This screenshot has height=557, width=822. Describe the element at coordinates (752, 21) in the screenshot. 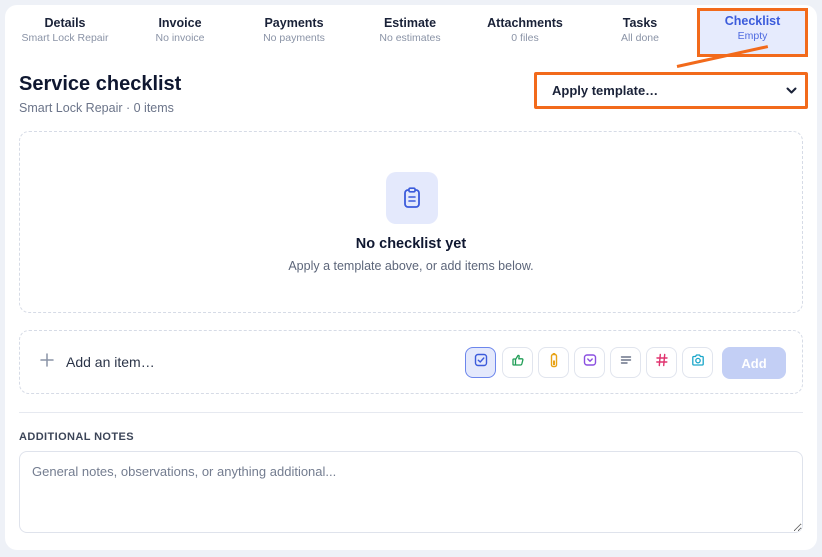

I see `tab-label: Checklist` at that location.